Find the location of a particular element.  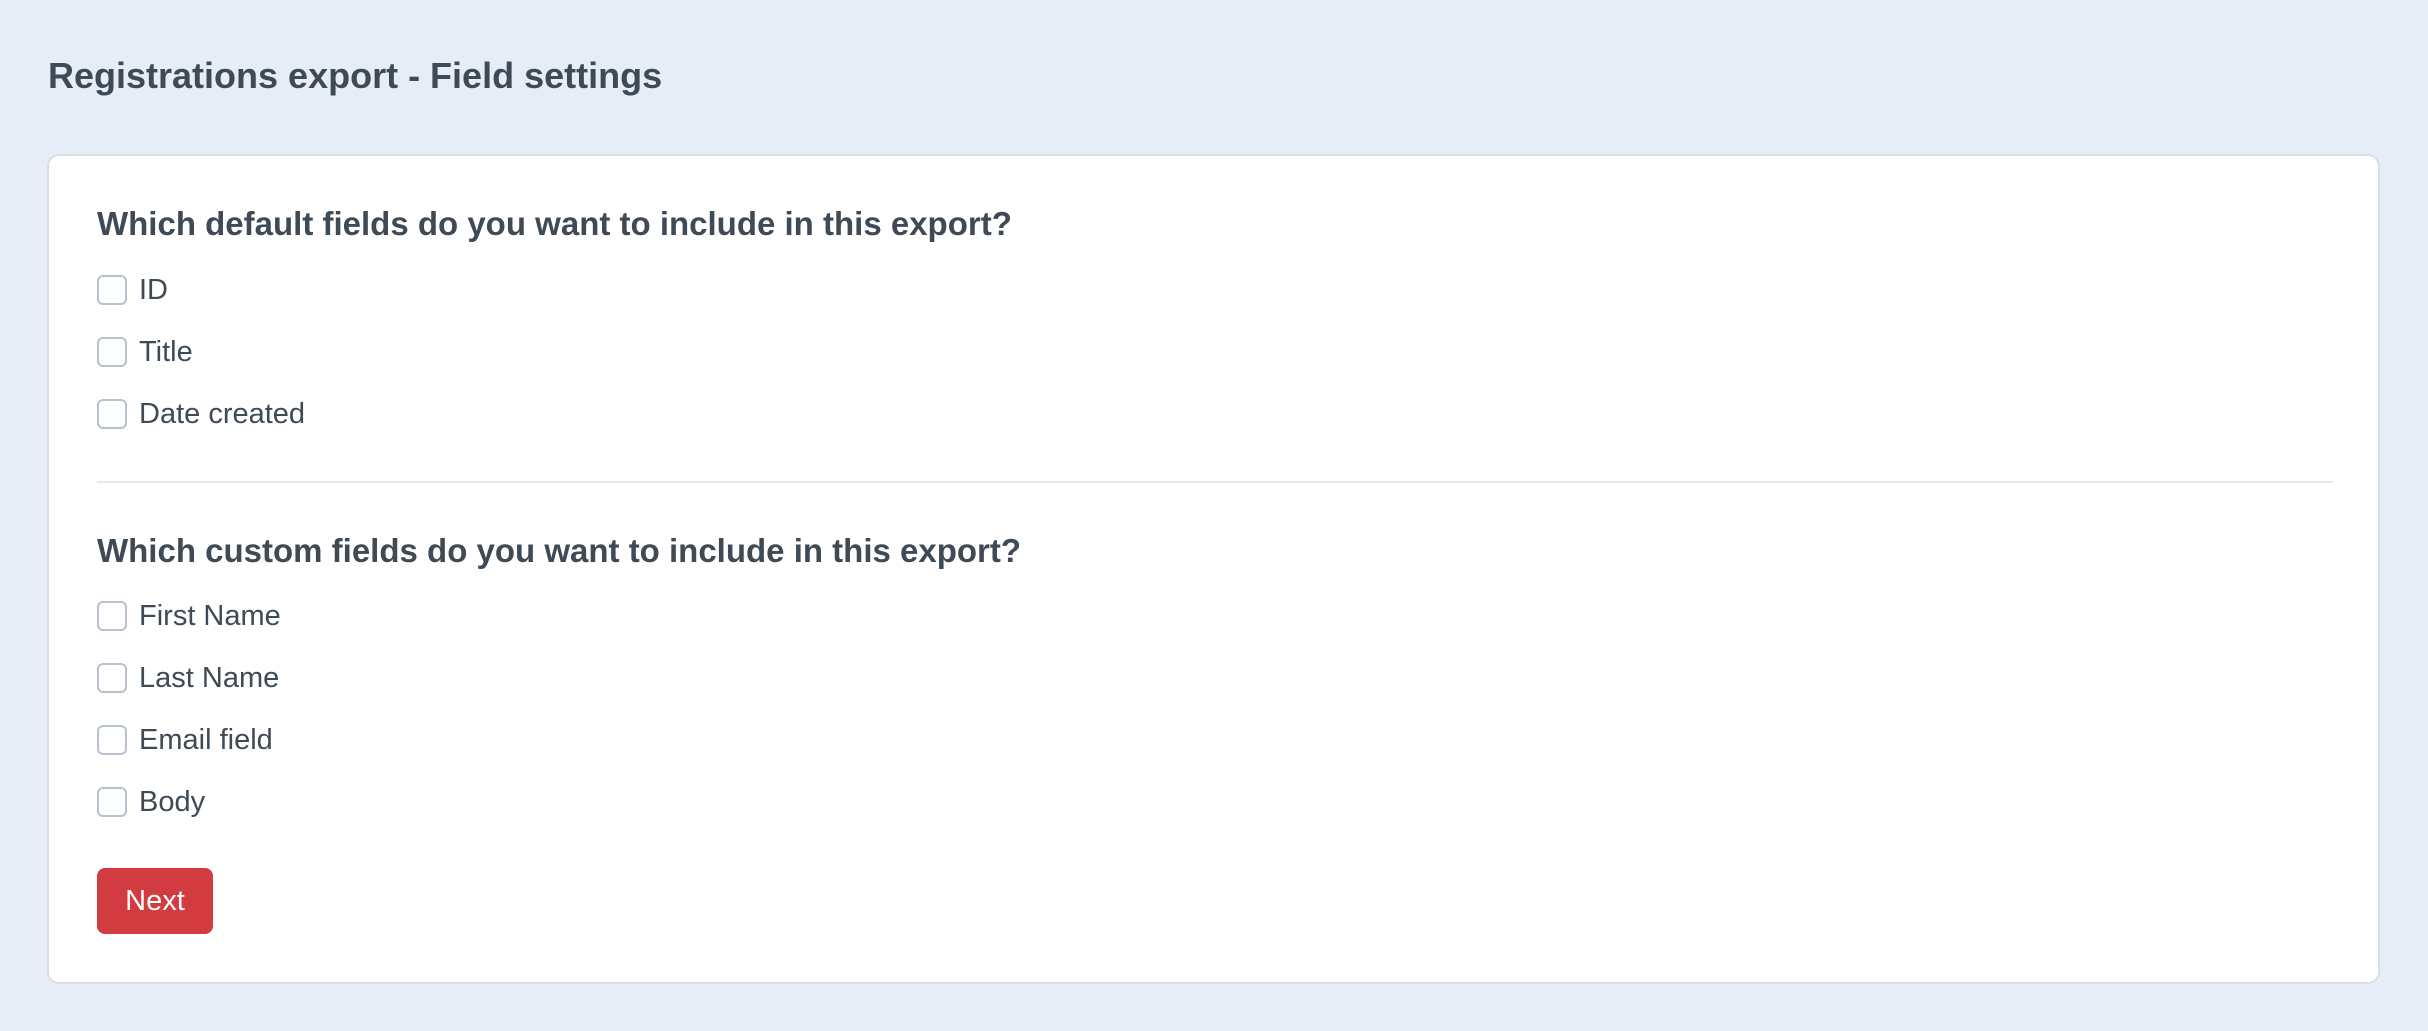

custom-field-option-first-name: First Name is located at coordinates (189, 616).